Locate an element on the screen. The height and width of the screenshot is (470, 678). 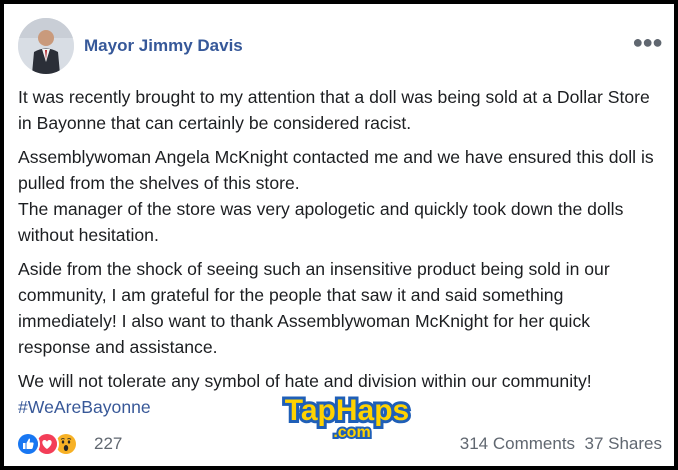
engagement-stats: 314 Comments 37 Shares is located at coordinates (561, 444).